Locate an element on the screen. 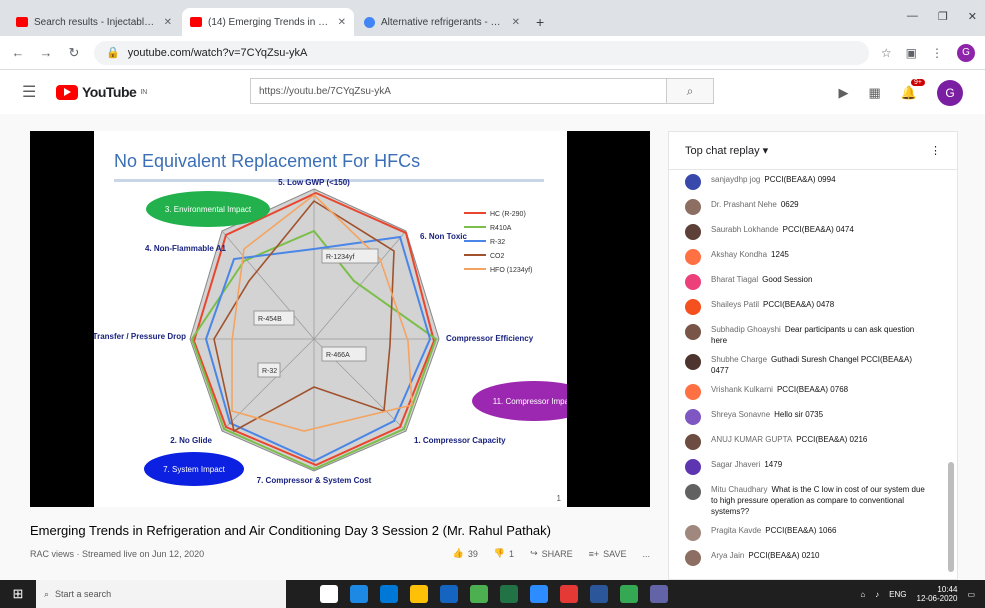  start-button: ⊞ is located at coordinates (18, 594).